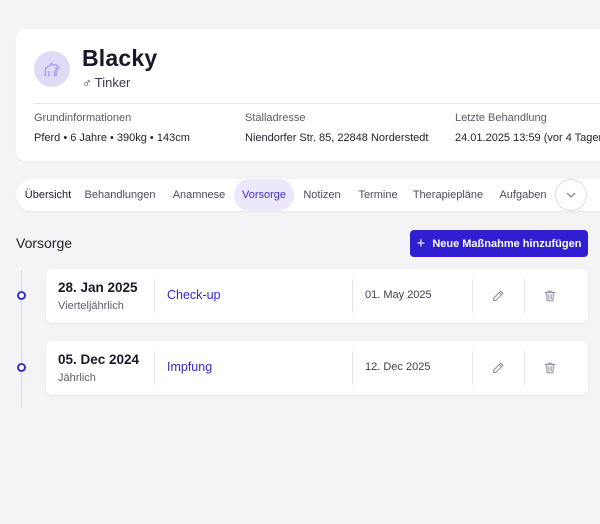 The height and width of the screenshot is (524, 600). Describe the element at coordinates (378, 195) in the screenshot. I see `tab-termine: Termine` at that location.